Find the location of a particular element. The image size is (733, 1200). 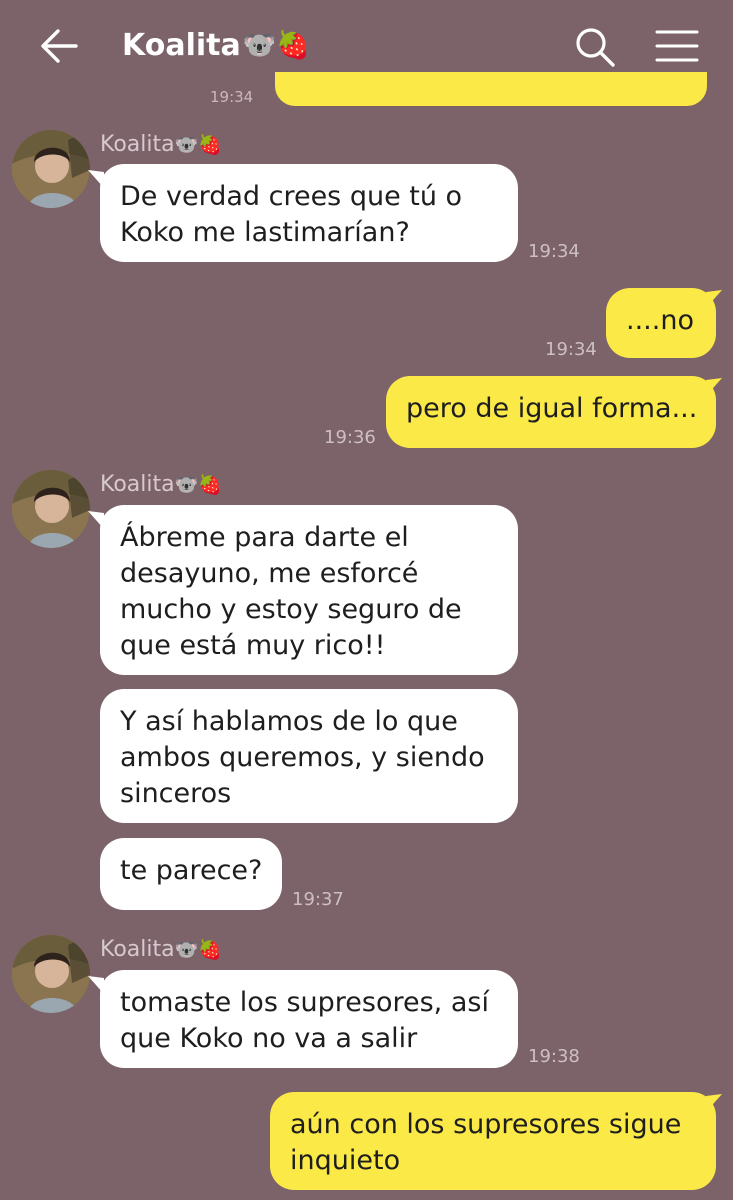

chat-title: Koalita🐨🍓 is located at coordinates (216, 46).